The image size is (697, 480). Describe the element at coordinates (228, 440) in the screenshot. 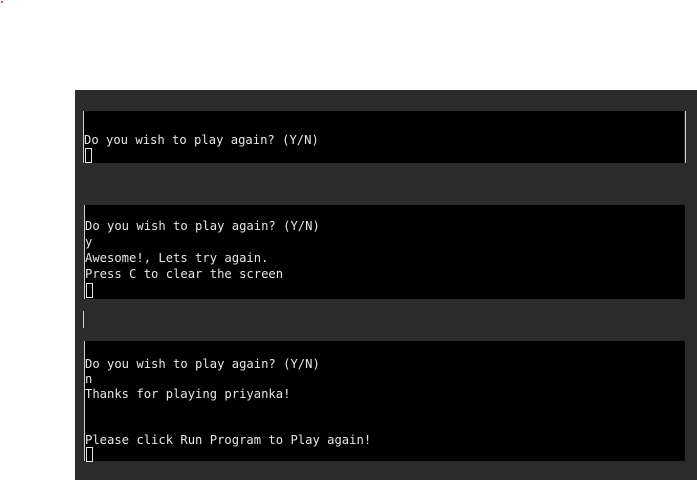

I see `terminal-line: Please click Run Program to Play again!` at that location.